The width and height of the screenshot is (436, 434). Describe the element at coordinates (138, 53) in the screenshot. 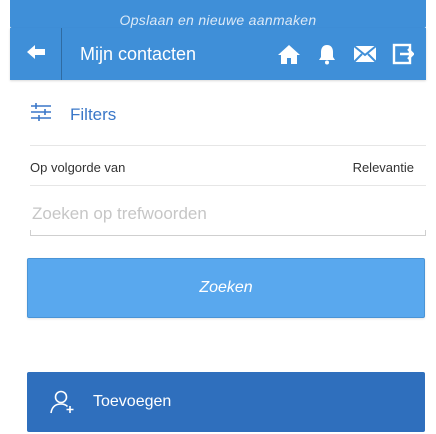

I see `page-title: Mijn contacten` at that location.